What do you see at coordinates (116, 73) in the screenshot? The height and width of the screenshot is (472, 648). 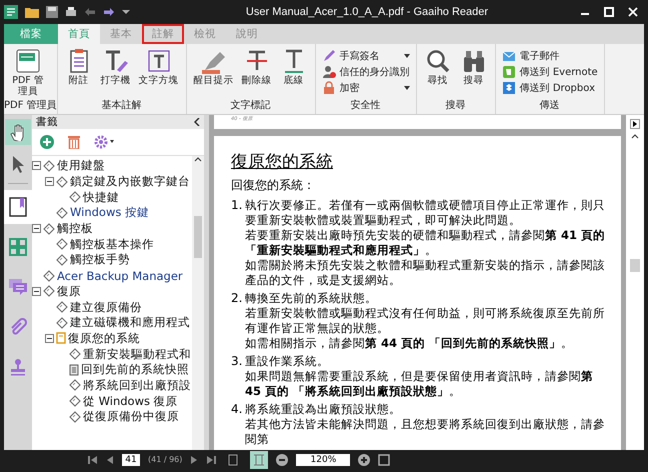 I see `ribbon-button: 打字機` at bounding box center [116, 73].